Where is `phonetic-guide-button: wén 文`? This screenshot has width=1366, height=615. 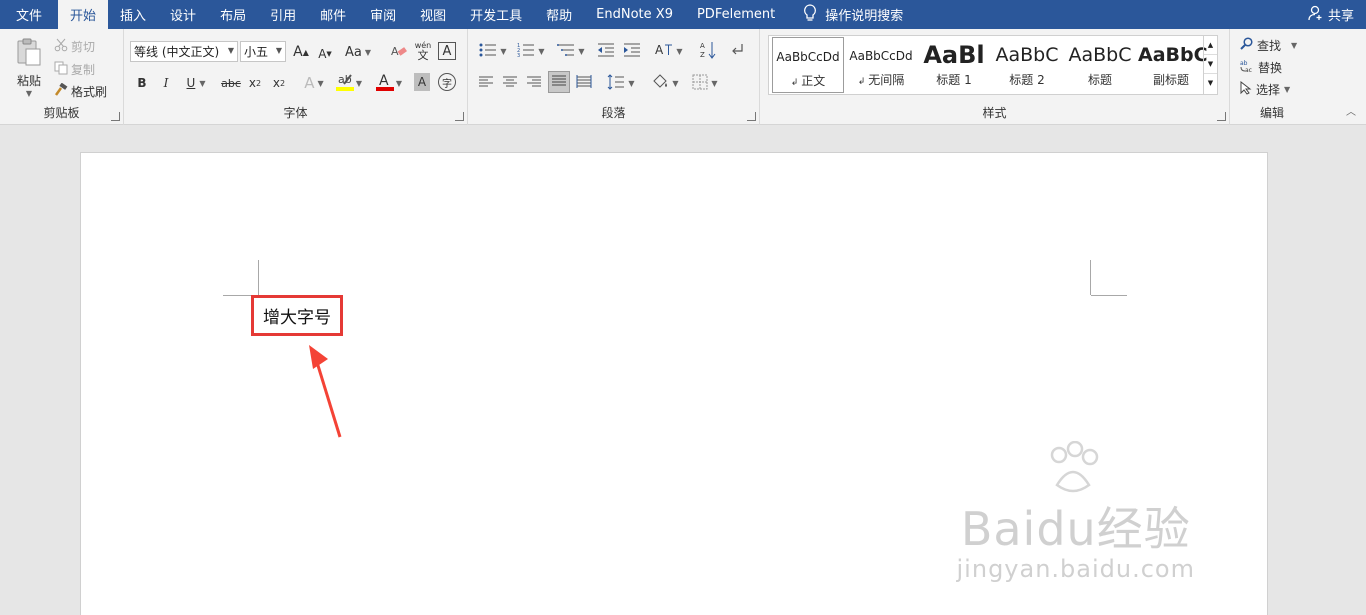 phonetic-guide-button: wén 文 is located at coordinates (423, 51).